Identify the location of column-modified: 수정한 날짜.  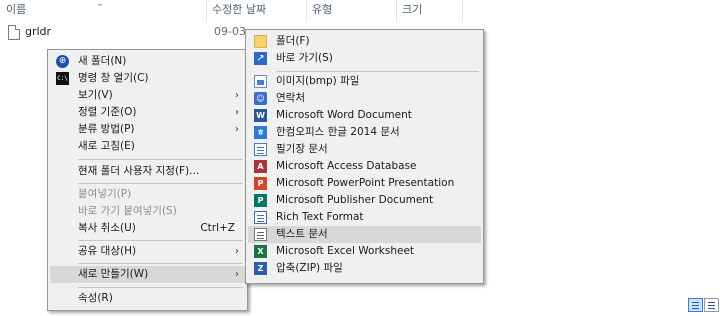
(256, 11).